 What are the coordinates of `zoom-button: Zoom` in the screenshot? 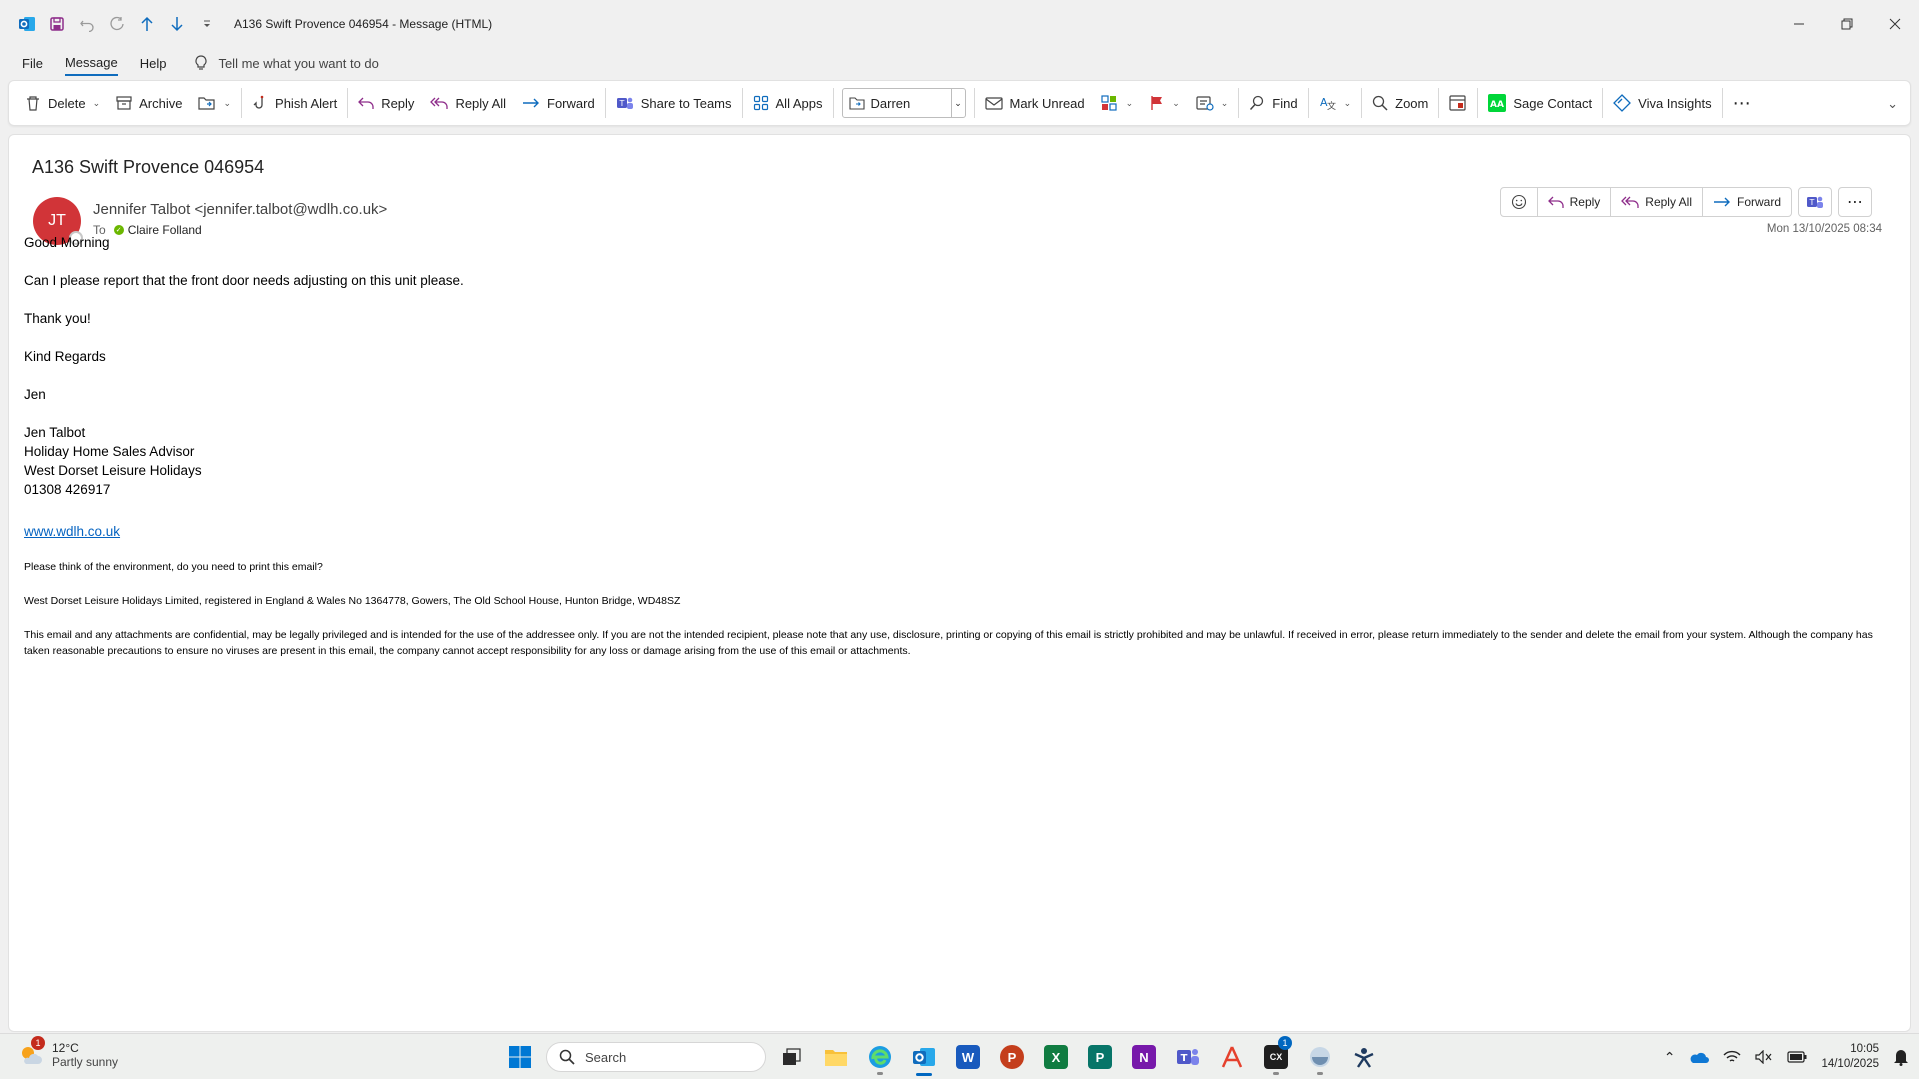 It's located at (1400, 103).